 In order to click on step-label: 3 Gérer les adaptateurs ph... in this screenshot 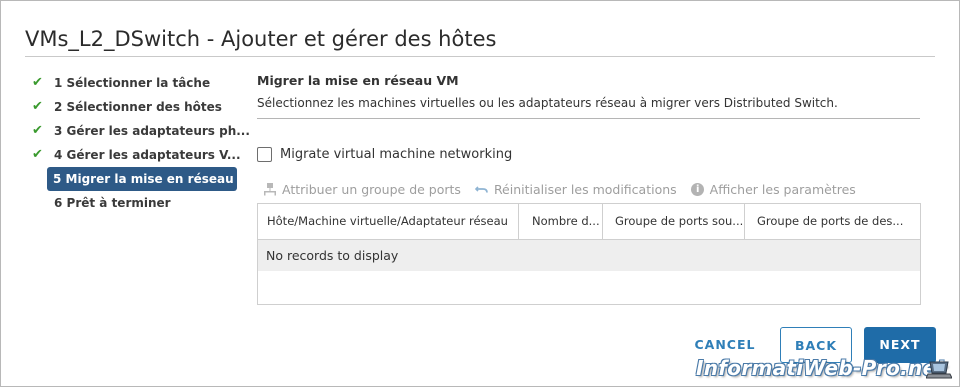, I will do `click(152, 131)`.